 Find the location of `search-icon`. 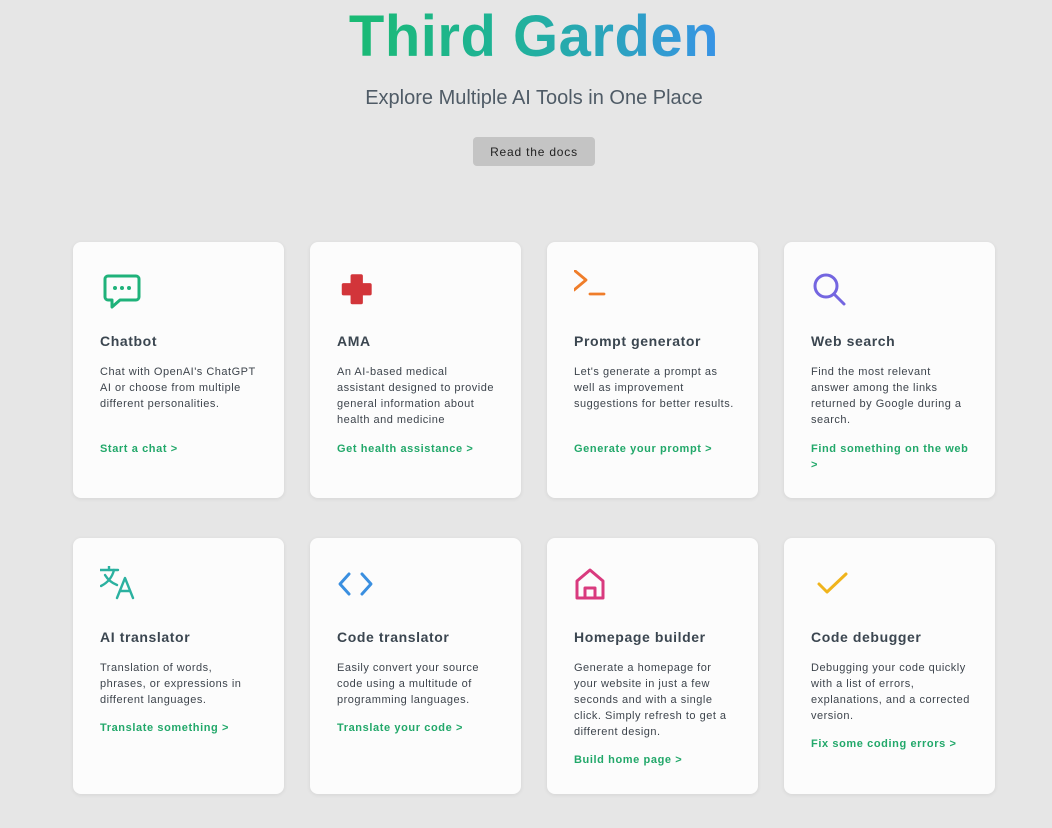

search-icon is located at coordinates (833, 292).